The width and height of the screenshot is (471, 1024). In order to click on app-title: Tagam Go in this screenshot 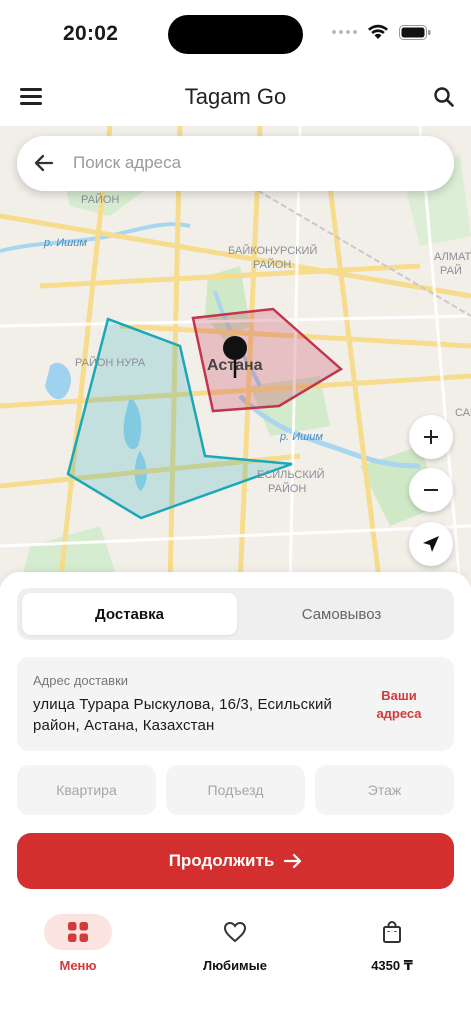, I will do `click(235, 96)`.